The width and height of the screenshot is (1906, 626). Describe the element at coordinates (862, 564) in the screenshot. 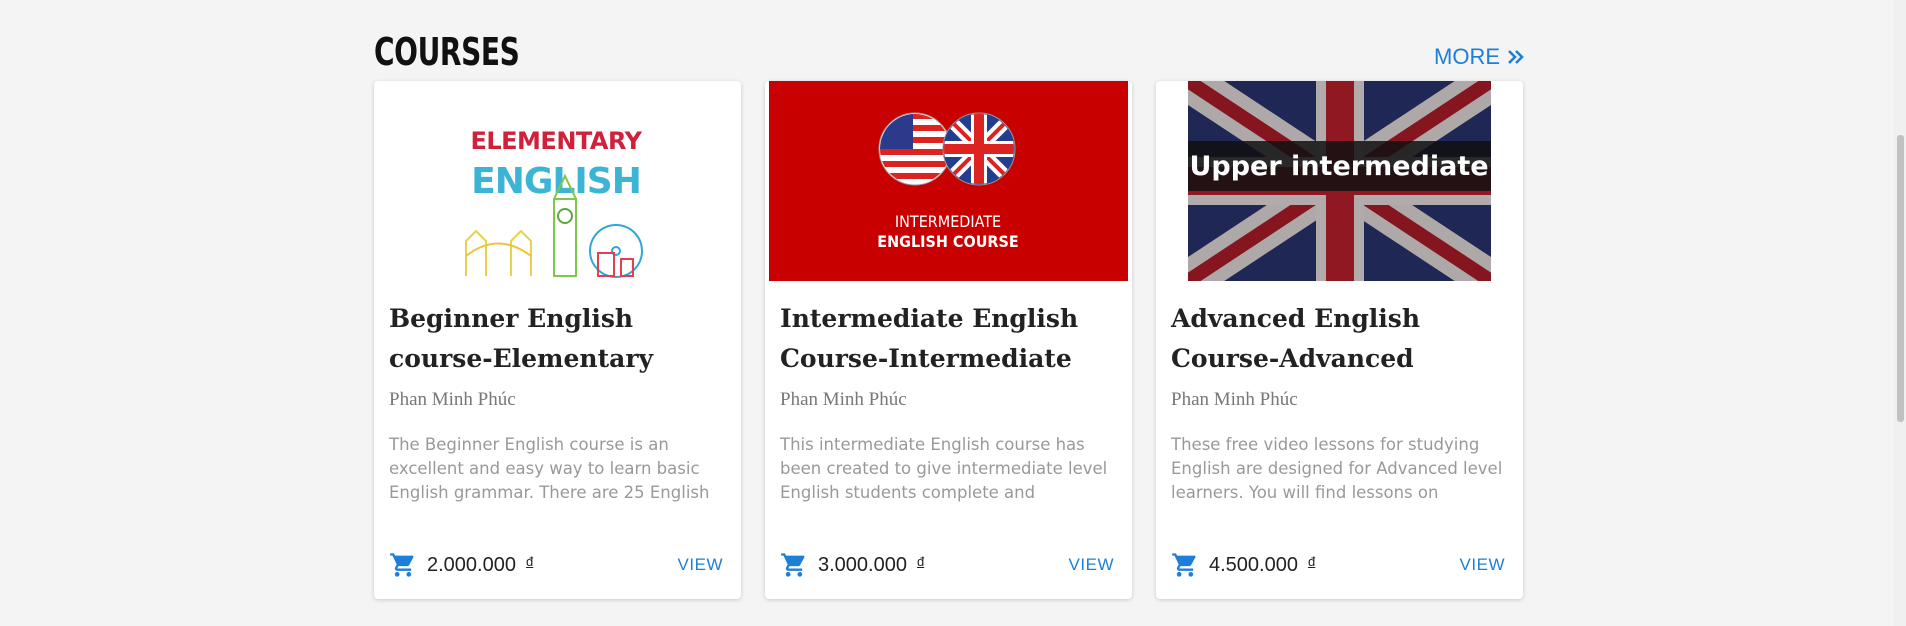

I see `price-value: 3.000.000` at that location.